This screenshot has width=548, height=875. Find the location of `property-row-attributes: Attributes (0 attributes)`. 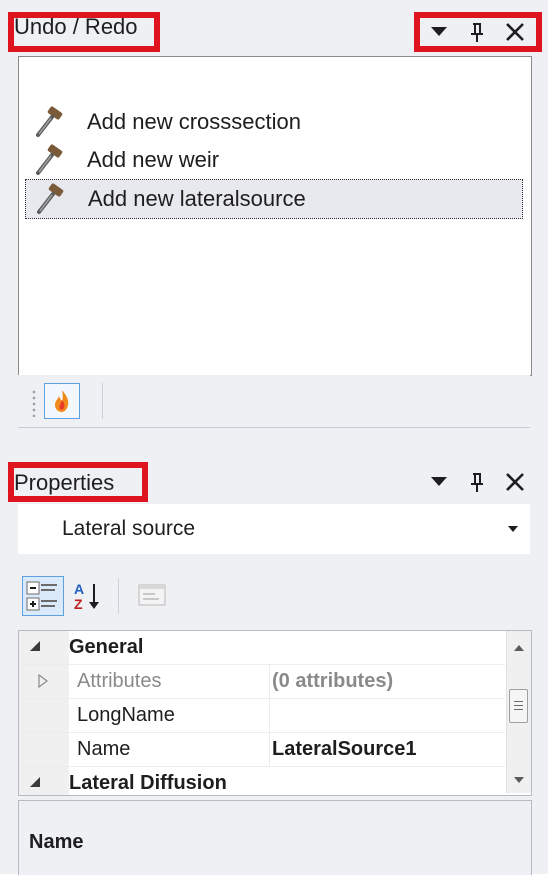

property-row-attributes: Attributes (0 attributes) is located at coordinates (262, 682).